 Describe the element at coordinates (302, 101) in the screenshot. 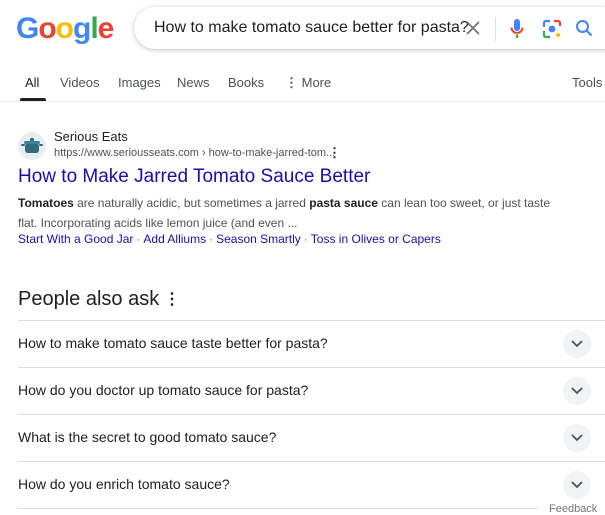

I see `tabs-divider` at that location.